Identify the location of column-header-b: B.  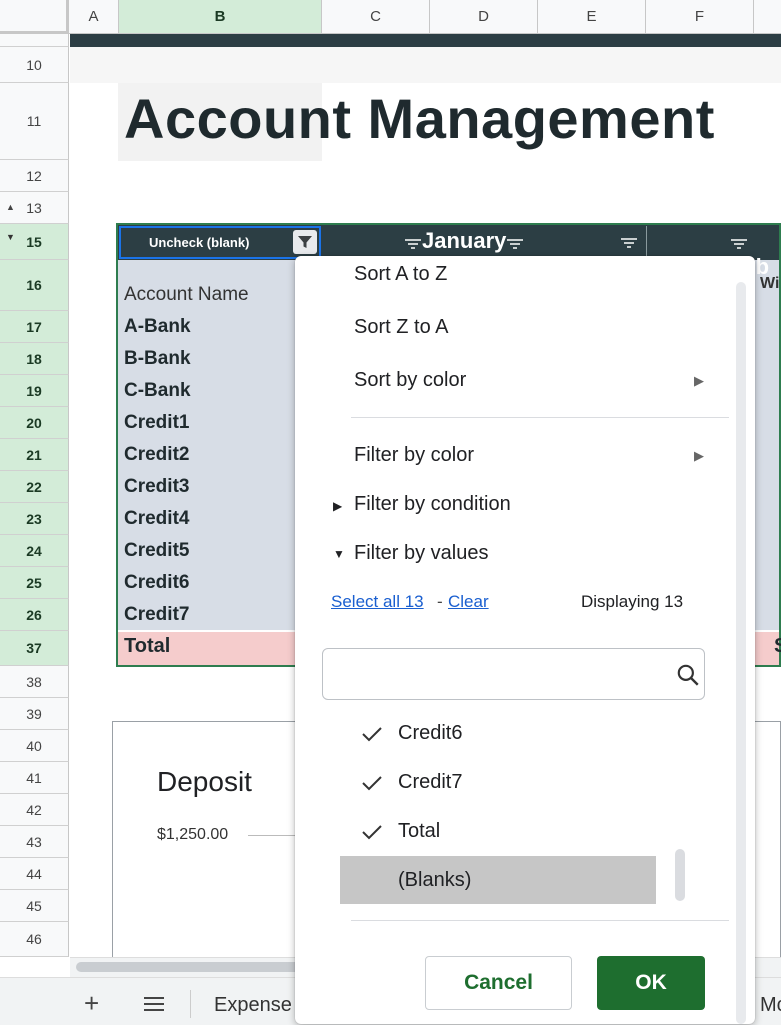
(220, 17).